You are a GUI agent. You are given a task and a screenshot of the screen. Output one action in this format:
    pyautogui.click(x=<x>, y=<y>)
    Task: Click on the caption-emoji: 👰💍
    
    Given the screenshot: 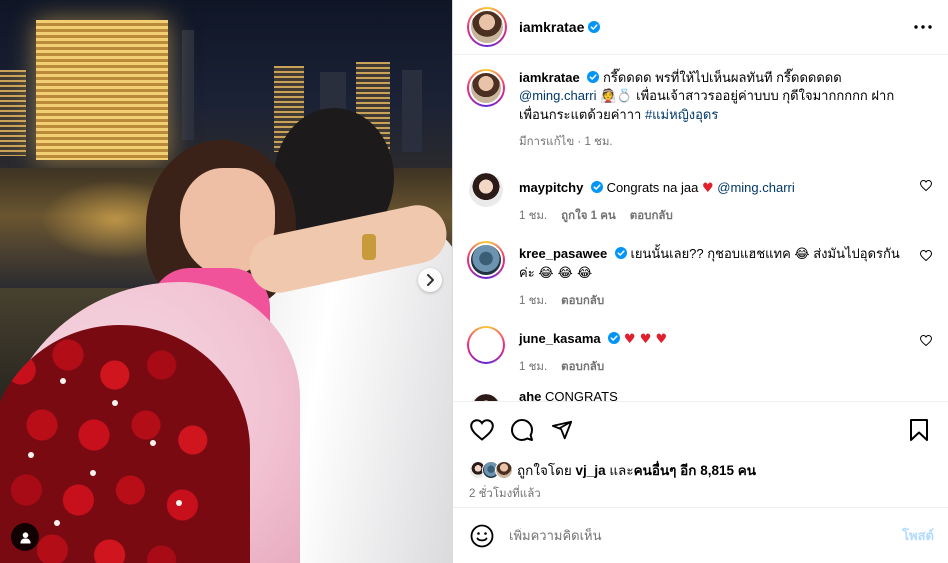 What is the action you would take?
    pyautogui.click(x=616, y=96)
    